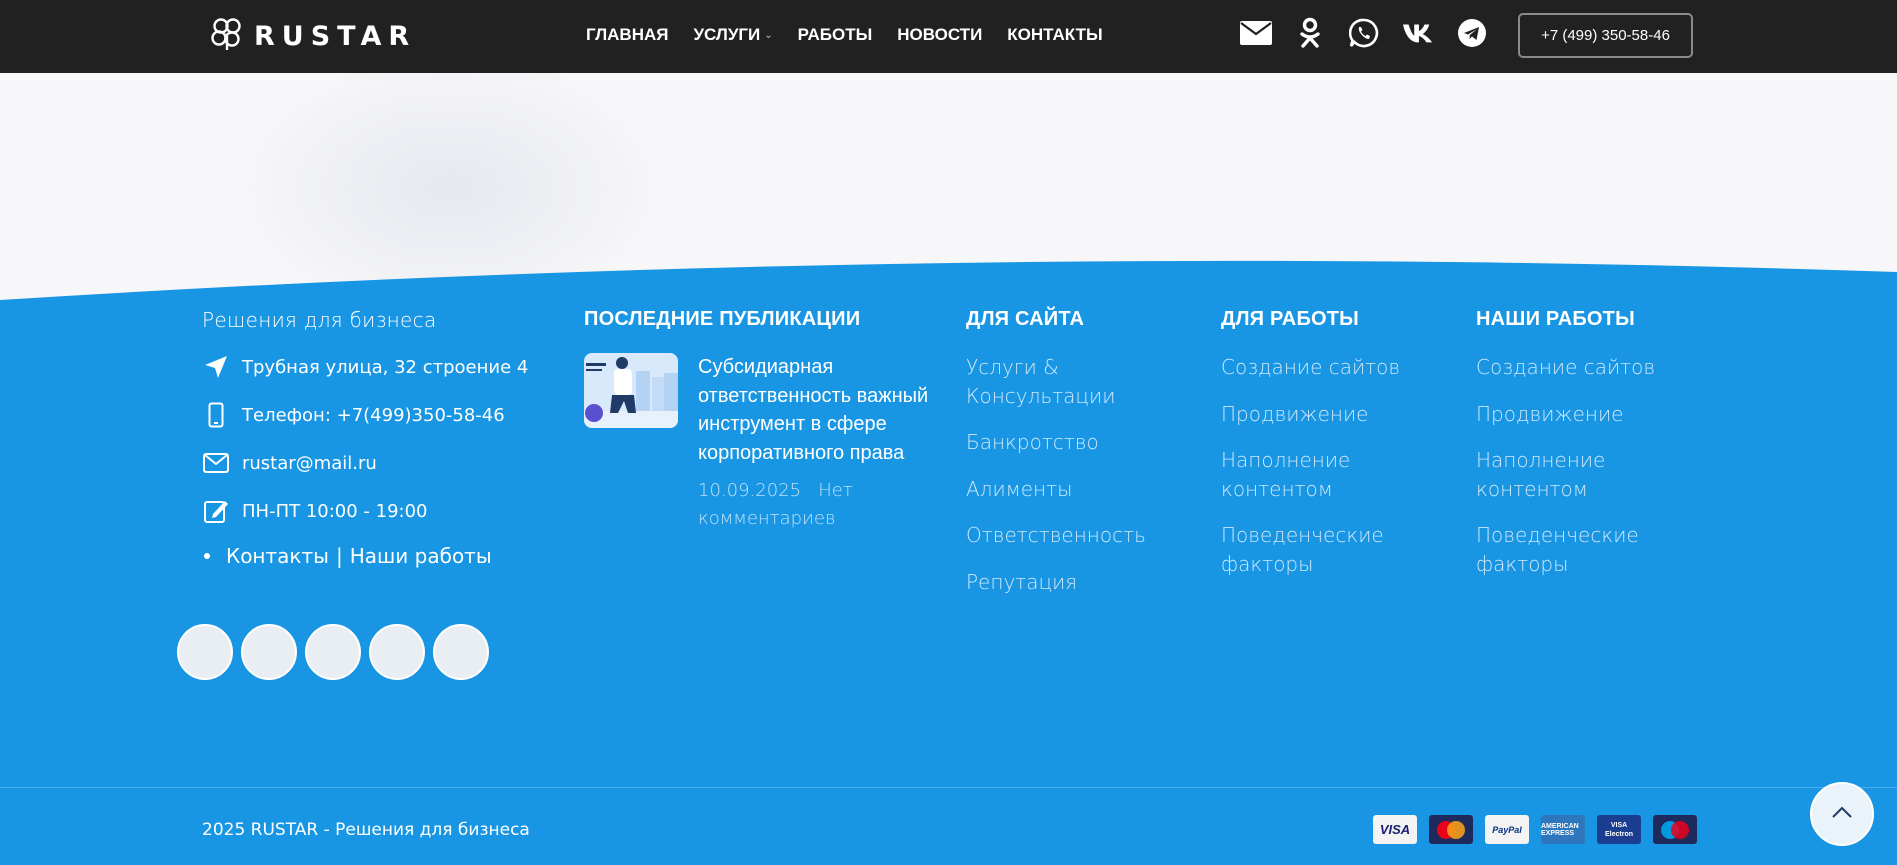 The height and width of the screenshot is (865, 1897). What do you see at coordinates (366, 830) in the screenshot?
I see `copyright-text: 2025 RUSTAR - Решения для бизнеса` at bounding box center [366, 830].